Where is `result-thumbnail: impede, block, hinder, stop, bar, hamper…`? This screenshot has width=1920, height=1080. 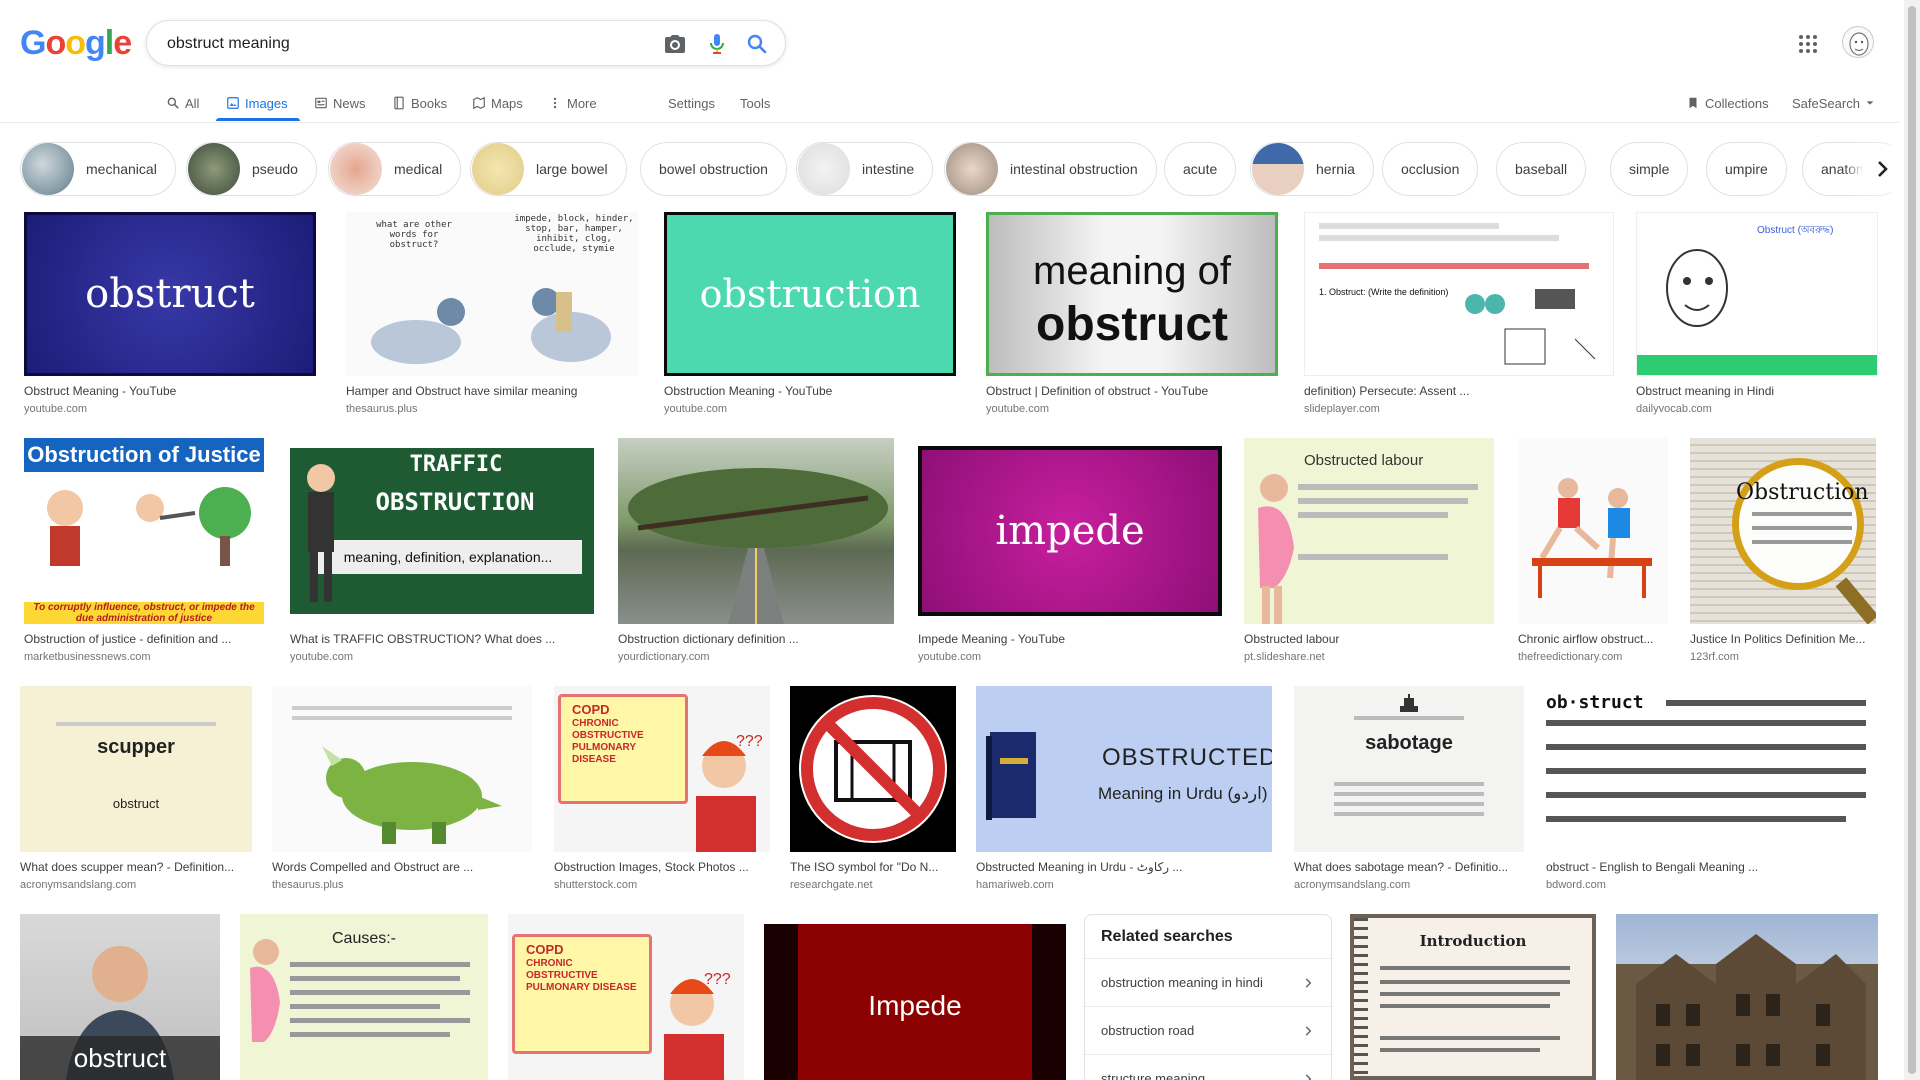 result-thumbnail: impede, block, hinder, stop, bar, hamper… is located at coordinates (492, 294).